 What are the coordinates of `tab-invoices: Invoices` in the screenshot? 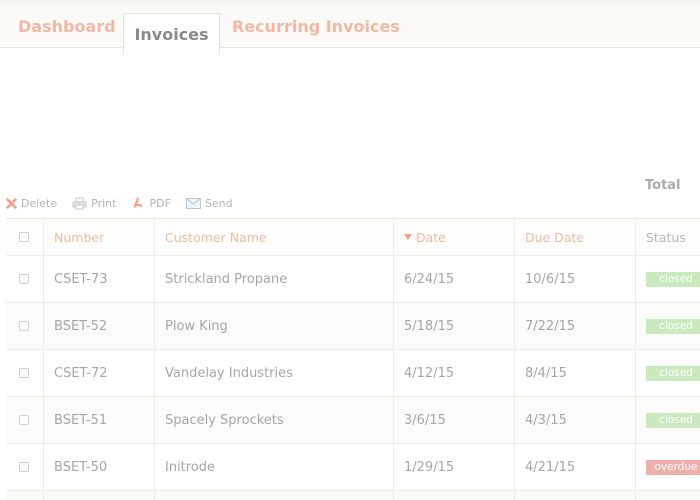 It's located at (171, 34).